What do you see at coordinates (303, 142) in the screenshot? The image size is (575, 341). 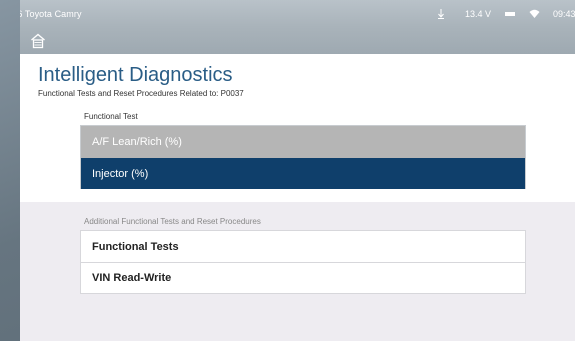 I see `functional-test-item-af-lean-rich: A/F Lean/Rich (%)` at bounding box center [303, 142].